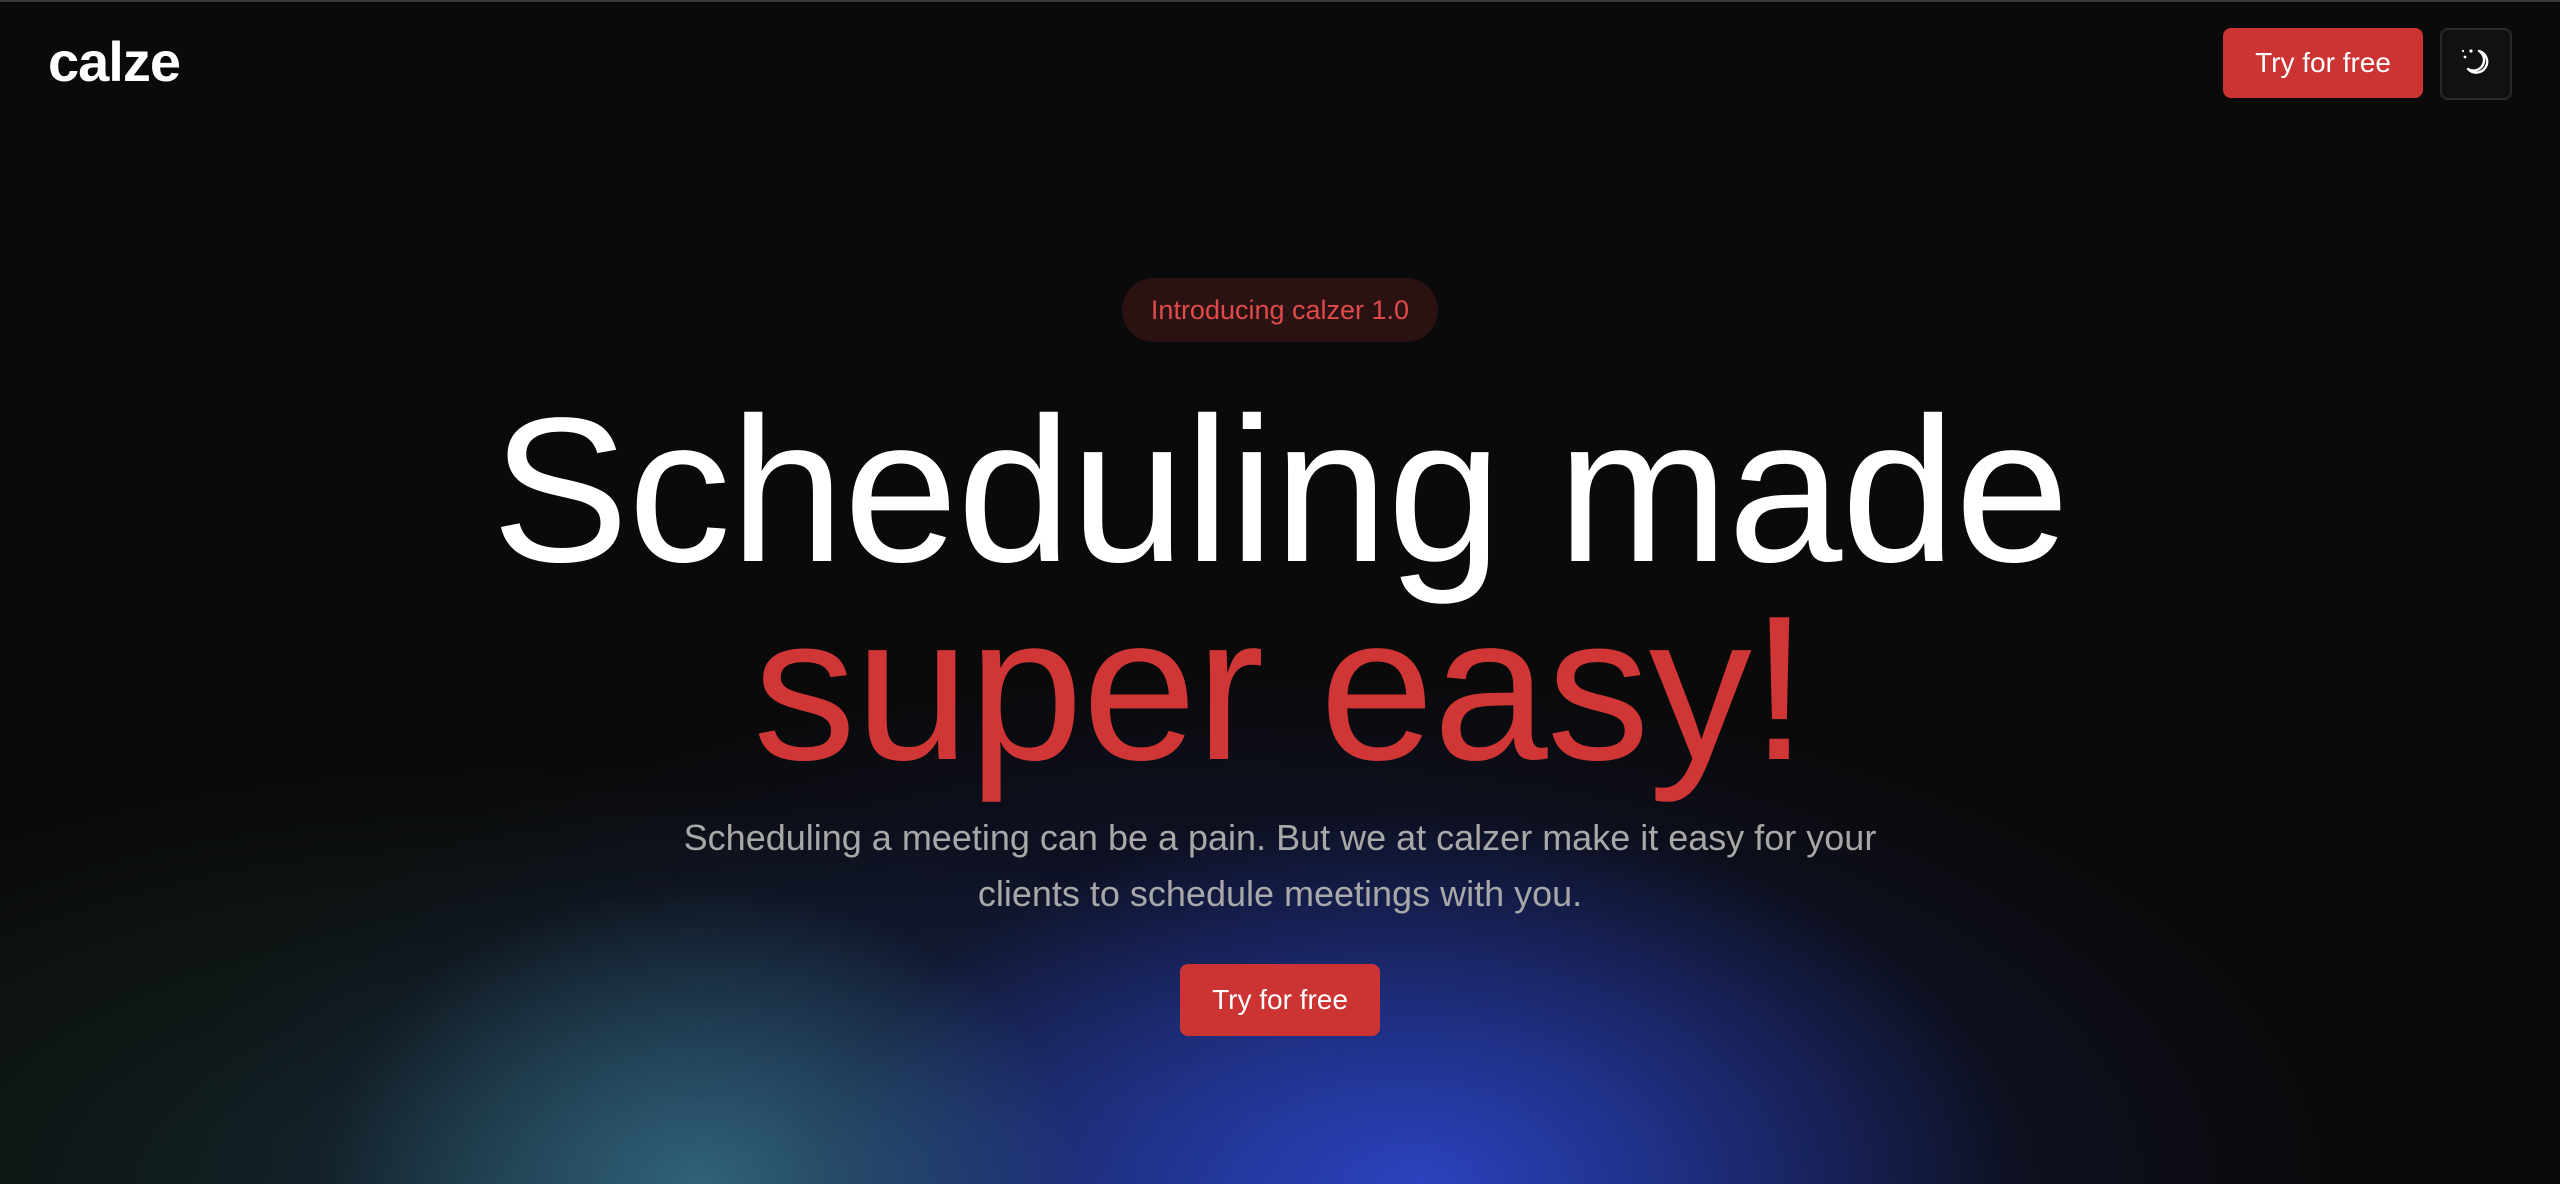 The height and width of the screenshot is (1184, 2560). I want to click on announcement-badge: Introducing calzer 1.0, so click(1280, 310).